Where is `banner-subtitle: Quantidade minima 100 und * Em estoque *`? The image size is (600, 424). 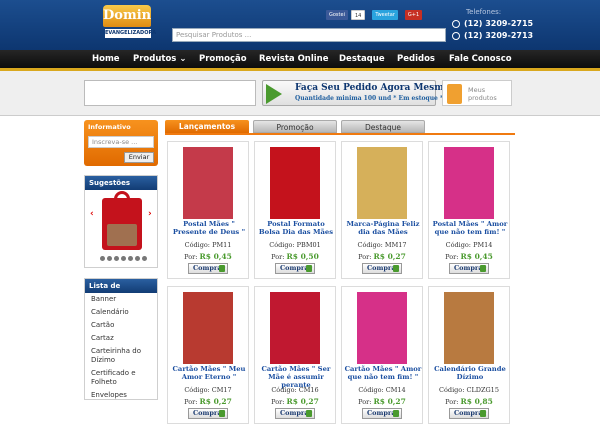
banner-subtitle: Quantidade minima 100 und * Em estoque * is located at coordinates (369, 98).